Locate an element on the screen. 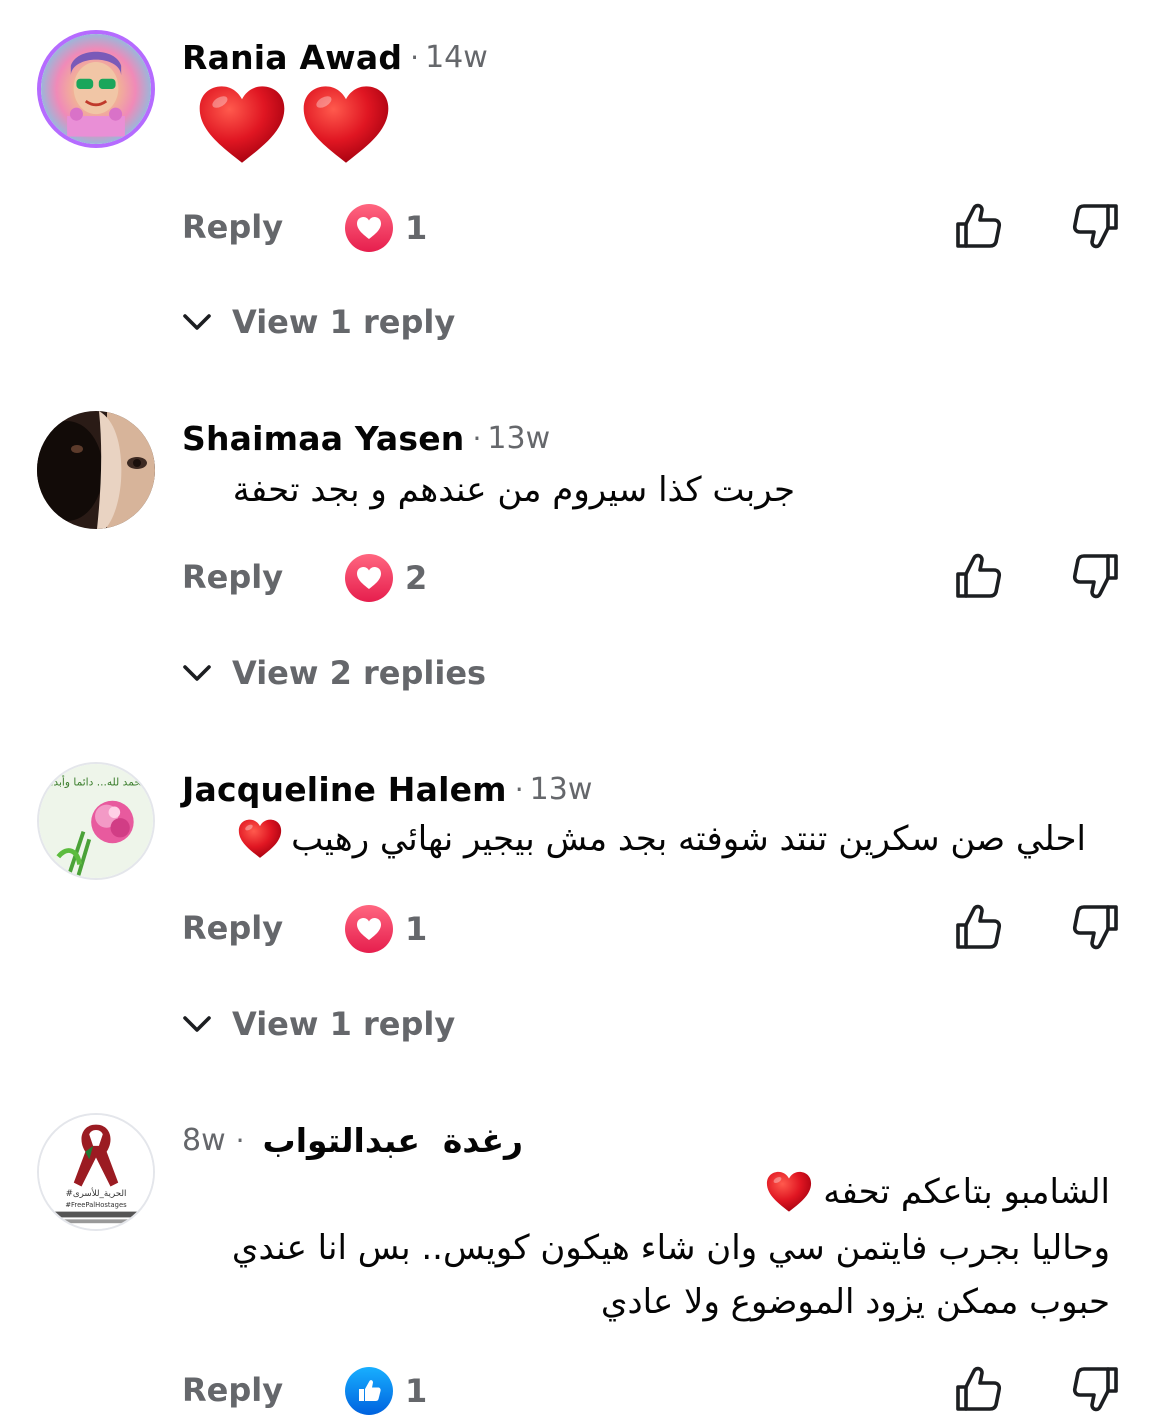  timestamp: 8w is located at coordinates (204, 1140).